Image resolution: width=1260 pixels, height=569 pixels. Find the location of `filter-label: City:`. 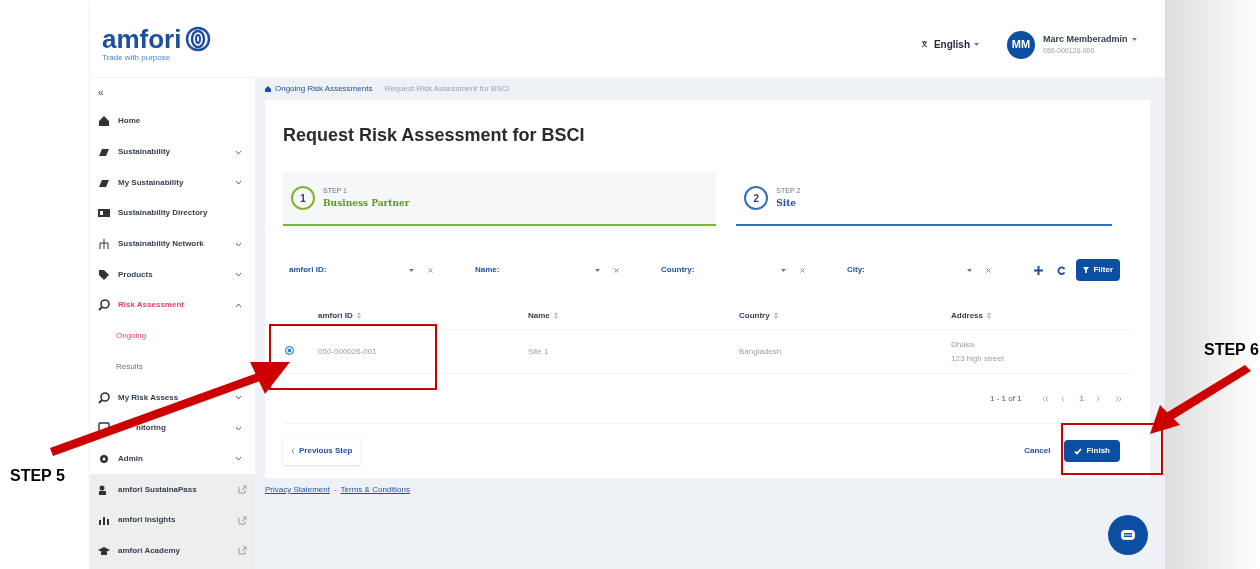

filter-label: City: is located at coordinates (856, 270).